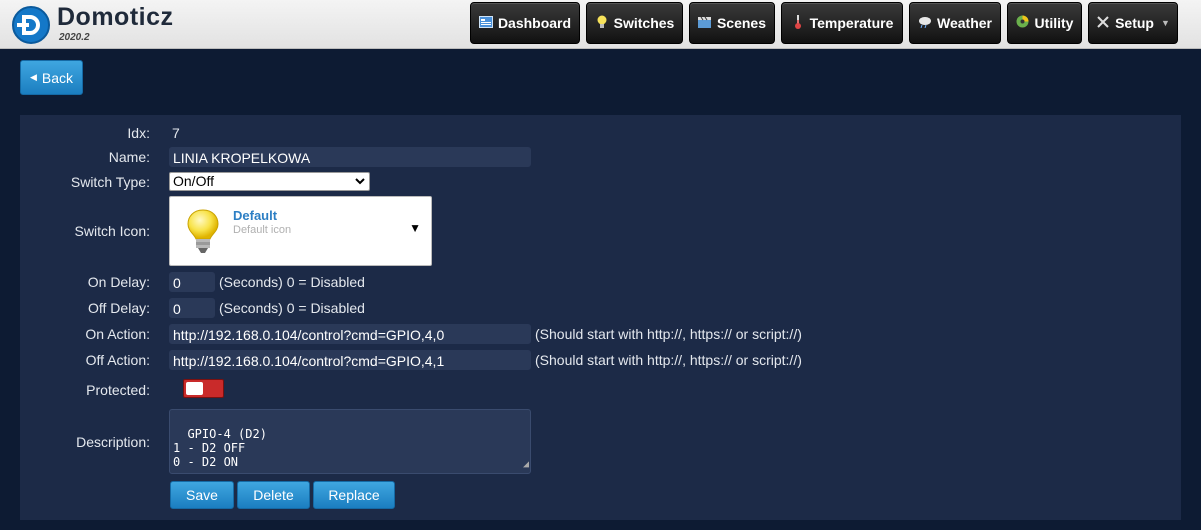 This screenshot has width=1201, height=530. Describe the element at coordinates (33, 77) in the screenshot. I see `chevron-left-icon: ◀` at that location.